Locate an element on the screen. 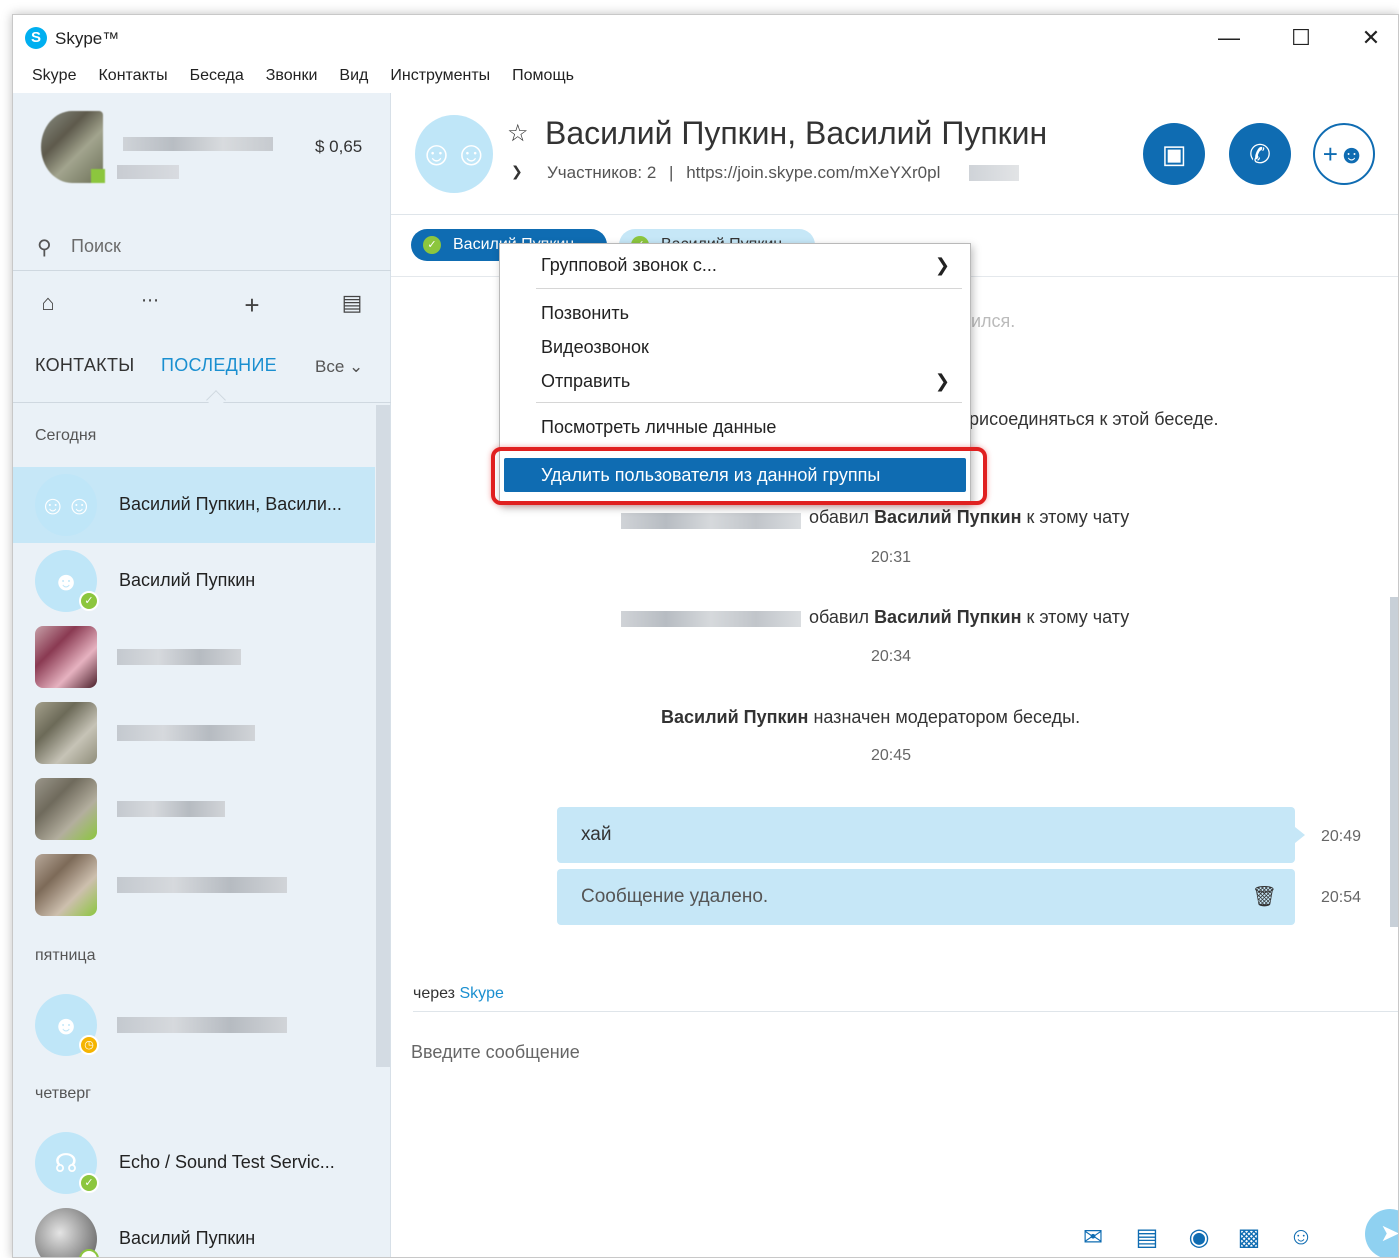 This screenshot has width=1399, height=1258. credit-balance: $ 0,65 is located at coordinates (338, 147).